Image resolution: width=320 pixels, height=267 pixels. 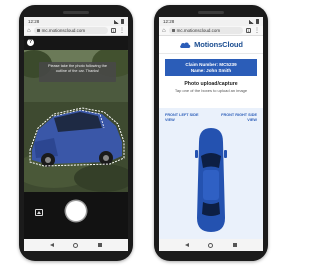 I want to click on front-right-view-button: FRONT RIGHT SIDE VIEW, so click(x=237, y=117).